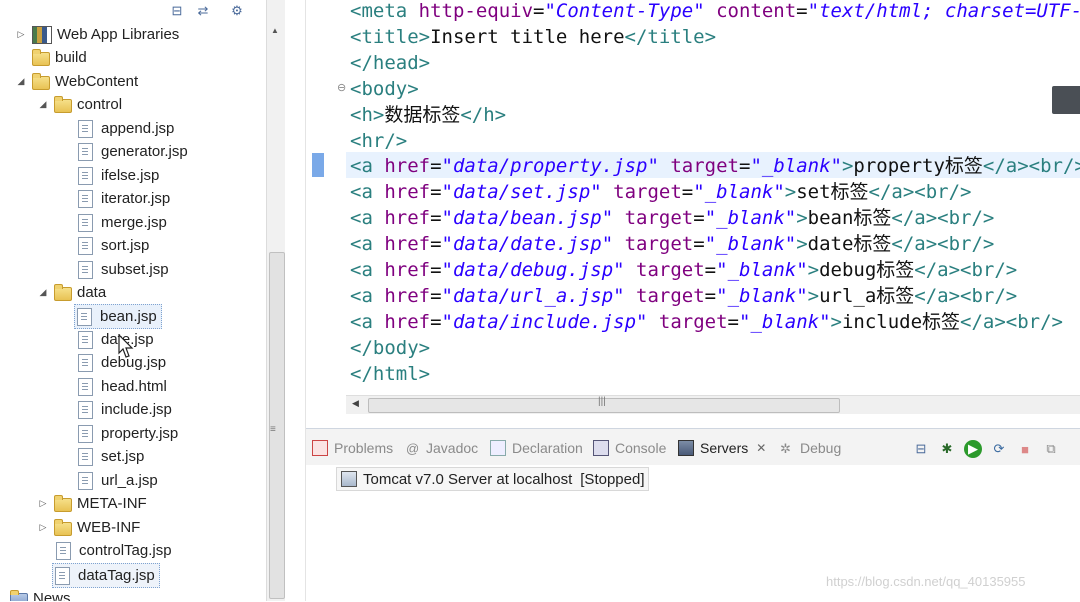 This screenshot has height=602, width=1080. What do you see at coordinates (341, 87) in the screenshot?
I see `fold-icon: ⊖` at bounding box center [341, 87].